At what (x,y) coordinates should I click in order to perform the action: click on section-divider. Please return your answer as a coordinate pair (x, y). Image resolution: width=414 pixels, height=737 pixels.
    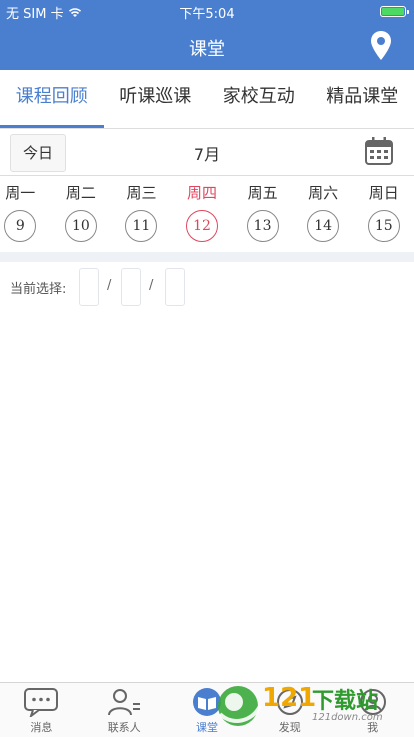
    Looking at the image, I should click on (207, 257).